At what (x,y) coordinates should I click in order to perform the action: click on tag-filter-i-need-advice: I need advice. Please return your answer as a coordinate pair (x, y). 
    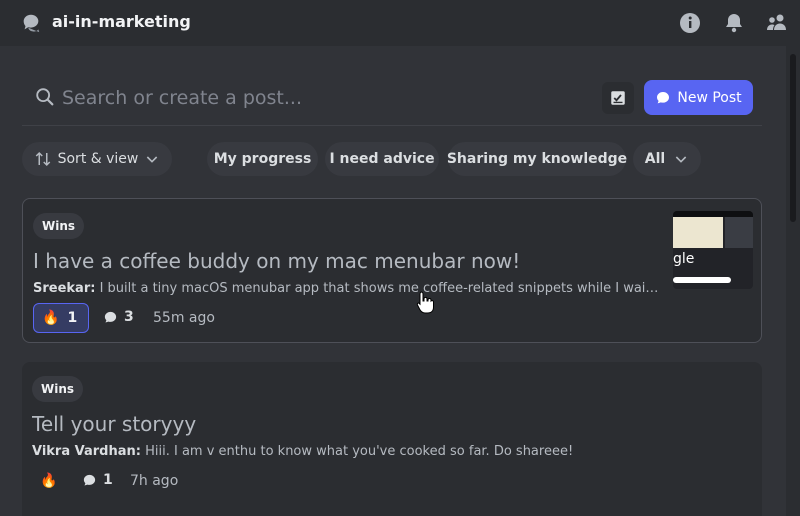
    Looking at the image, I should click on (382, 159).